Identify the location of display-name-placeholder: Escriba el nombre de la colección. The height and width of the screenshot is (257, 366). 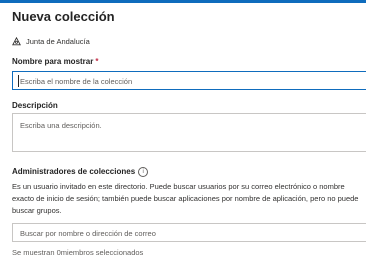
(76, 81).